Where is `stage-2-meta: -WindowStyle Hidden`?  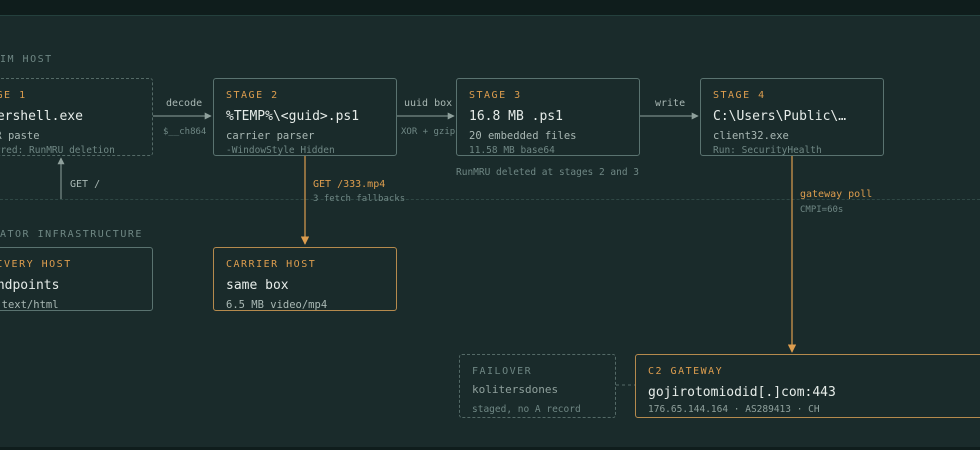 stage-2-meta: -WindowStyle Hidden is located at coordinates (280, 150).